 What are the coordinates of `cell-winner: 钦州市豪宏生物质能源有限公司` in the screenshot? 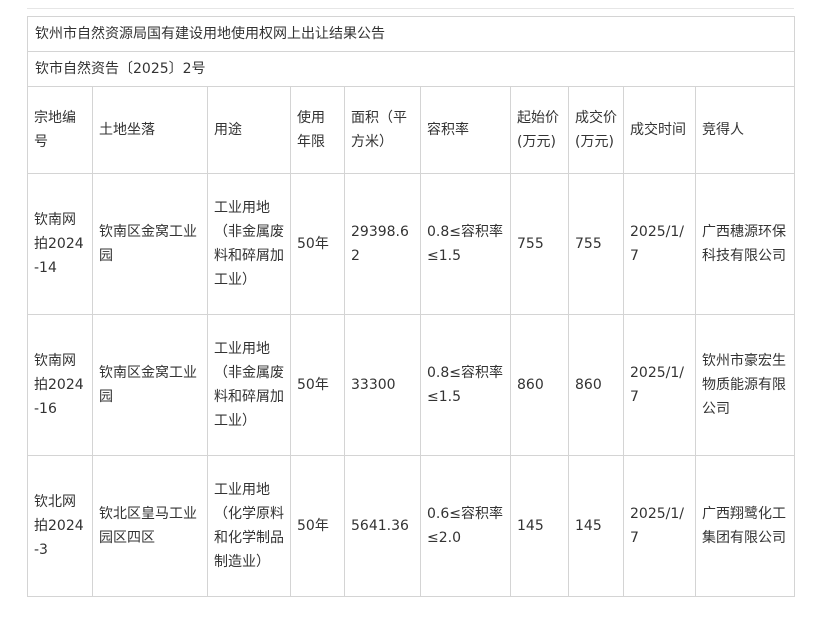 It's located at (745, 385).